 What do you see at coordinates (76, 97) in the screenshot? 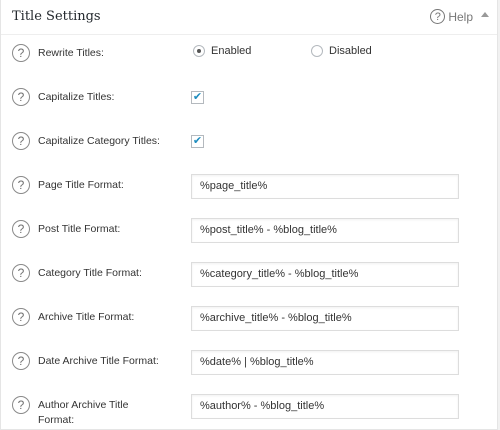
I see `capitalize-titles-label: Capitalize Titles:` at bounding box center [76, 97].